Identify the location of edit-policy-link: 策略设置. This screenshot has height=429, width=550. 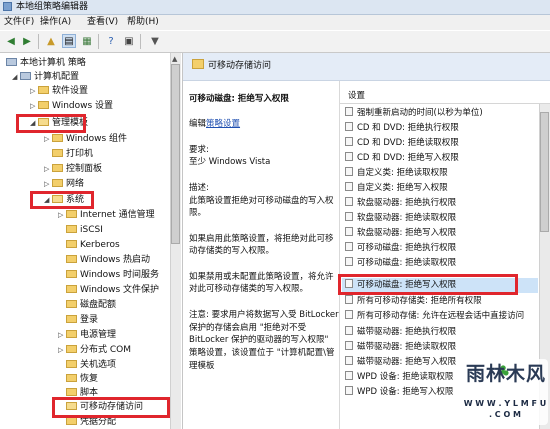
(223, 124).